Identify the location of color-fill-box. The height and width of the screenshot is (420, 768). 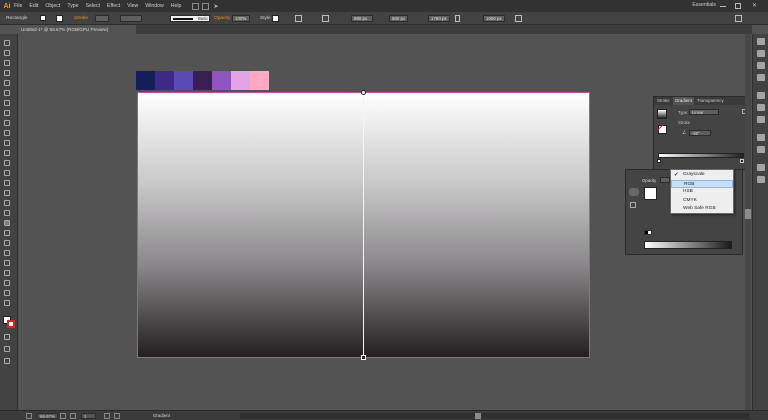
(650, 193).